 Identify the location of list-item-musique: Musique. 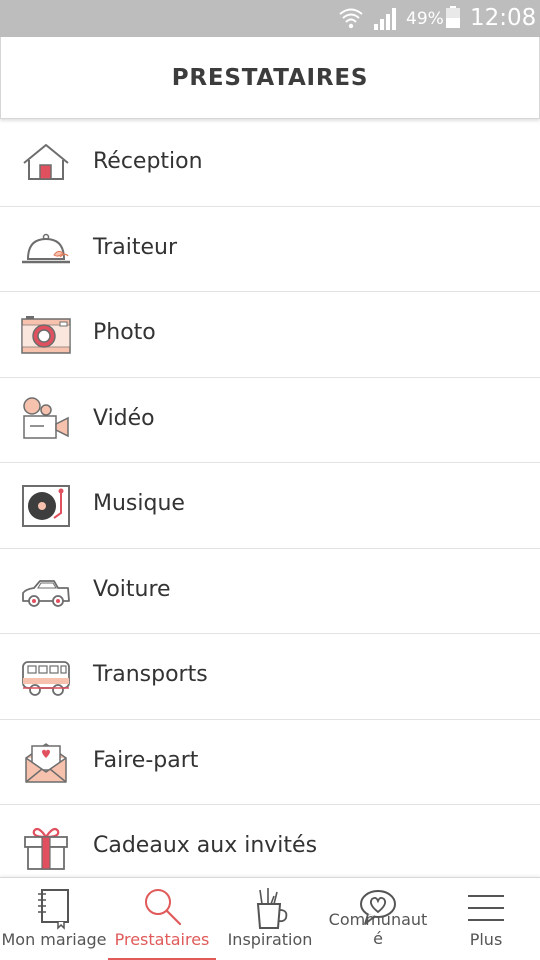
(270, 506).